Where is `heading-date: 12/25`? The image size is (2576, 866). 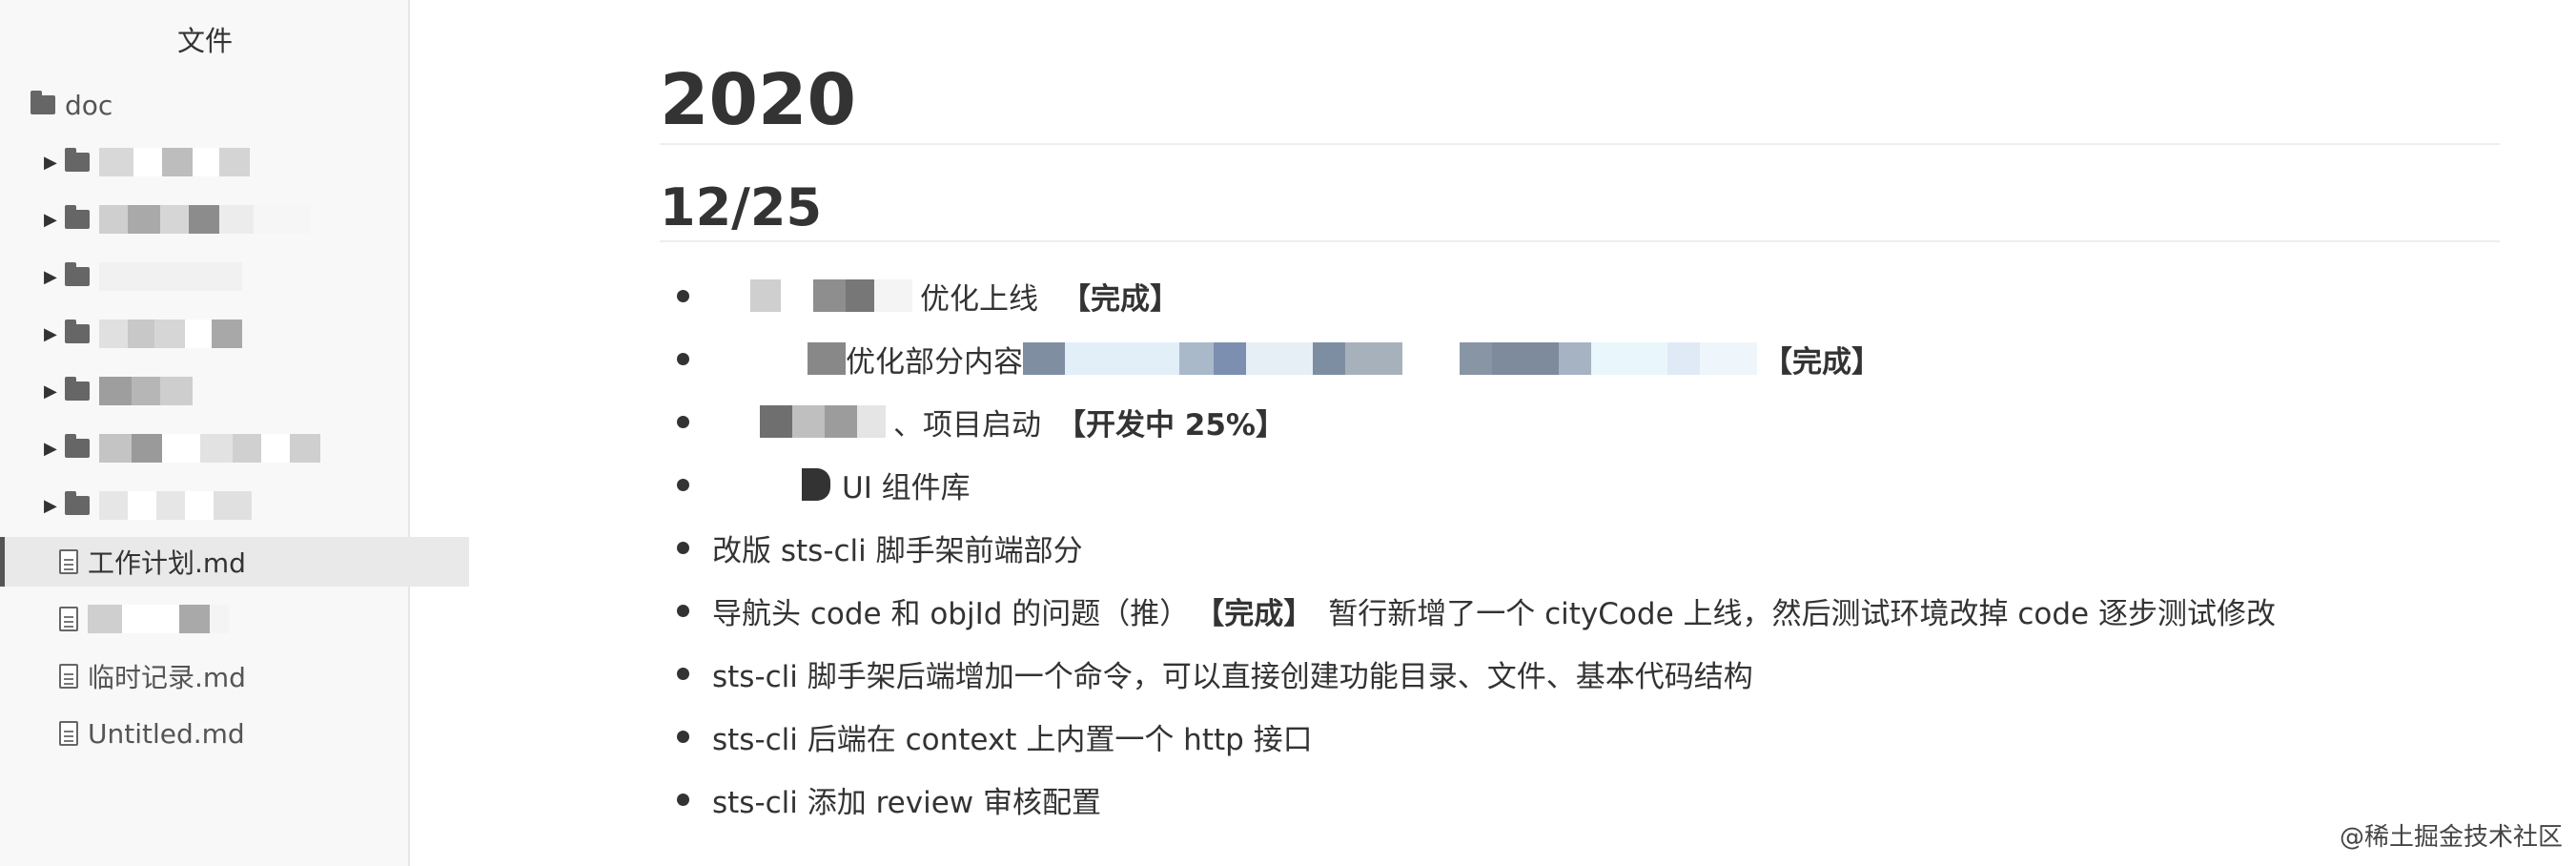 heading-date: 12/25 is located at coordinates (741, 207).